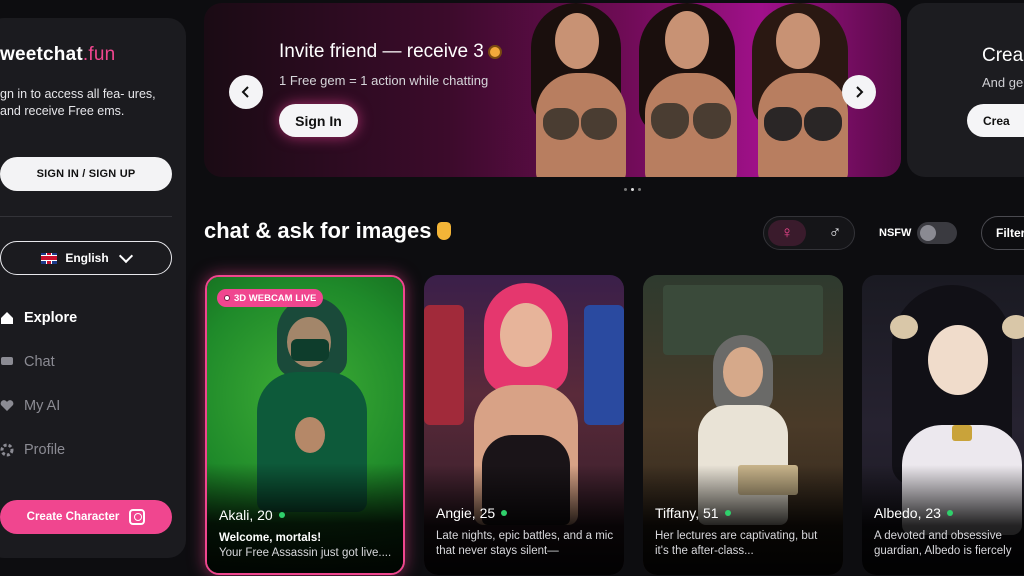 The width and height of the screenshot is (1024, 576). I want to click on chevron-right-icon, so click(860, 92).